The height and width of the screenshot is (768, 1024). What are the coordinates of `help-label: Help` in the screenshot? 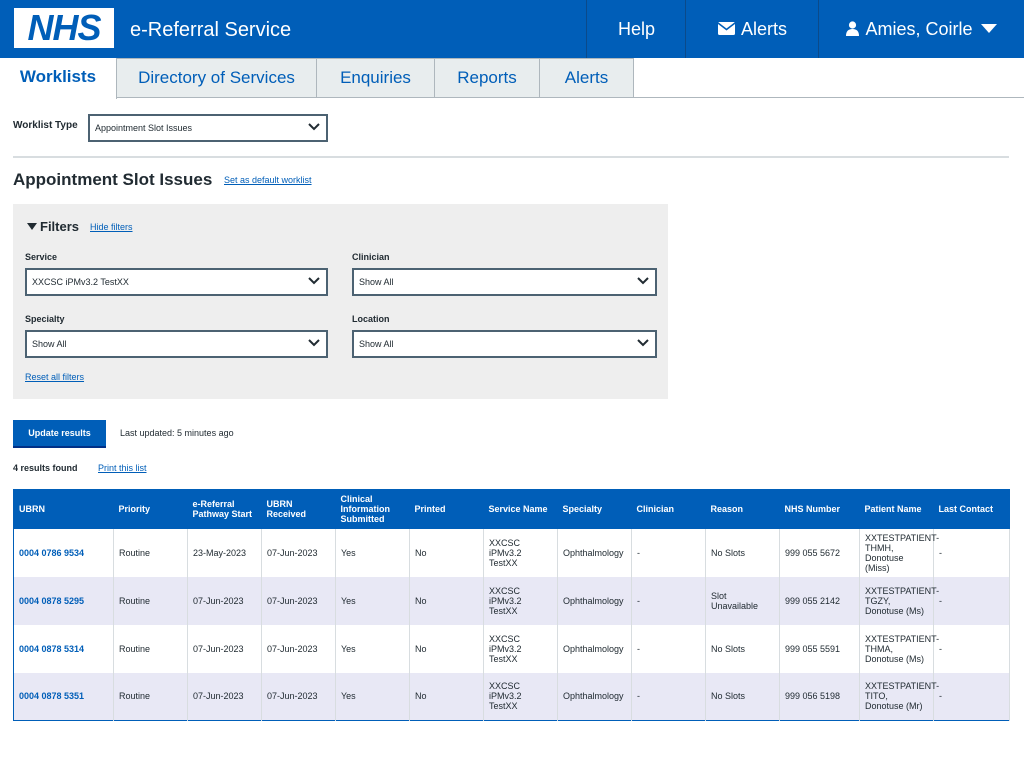 It's located at (636, 29).